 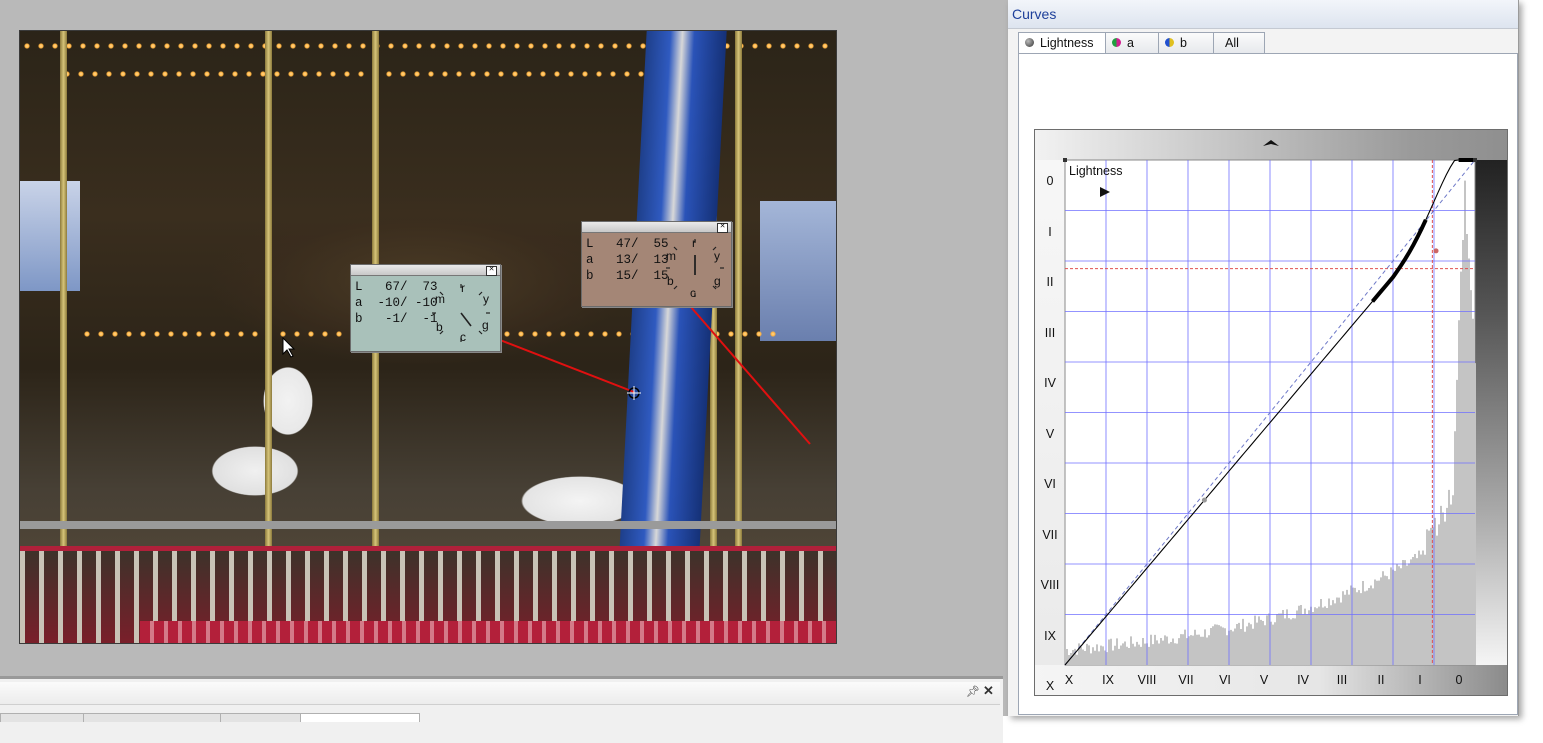 I want to click on probe-values: L 67/ 73 a -10/ -10 b -1/ -1, so click(x=396, y=303).